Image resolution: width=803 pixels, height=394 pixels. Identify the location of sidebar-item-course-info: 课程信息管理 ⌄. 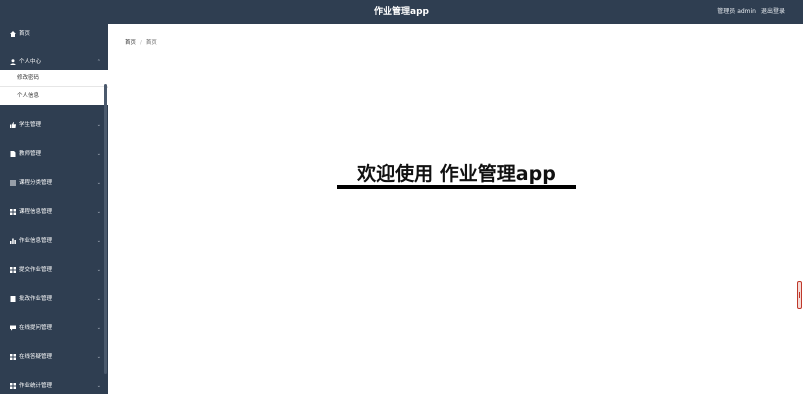
(54, 212).